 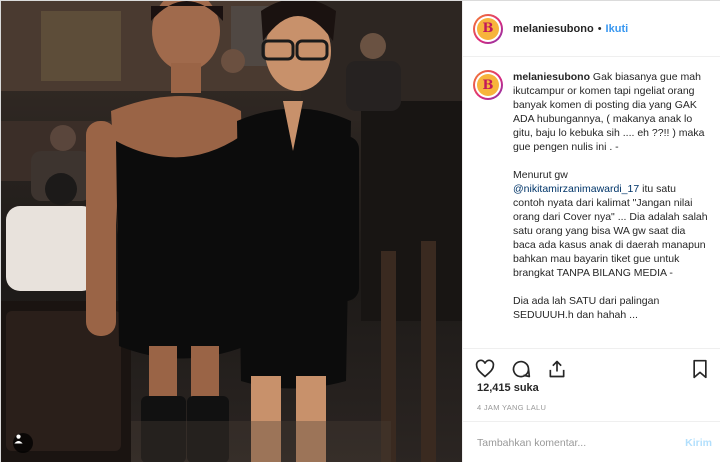 What do you see at coordinates (61, 189) in the screenshot?
I see `bg-person-2-head` at bounding box center [61, 189].